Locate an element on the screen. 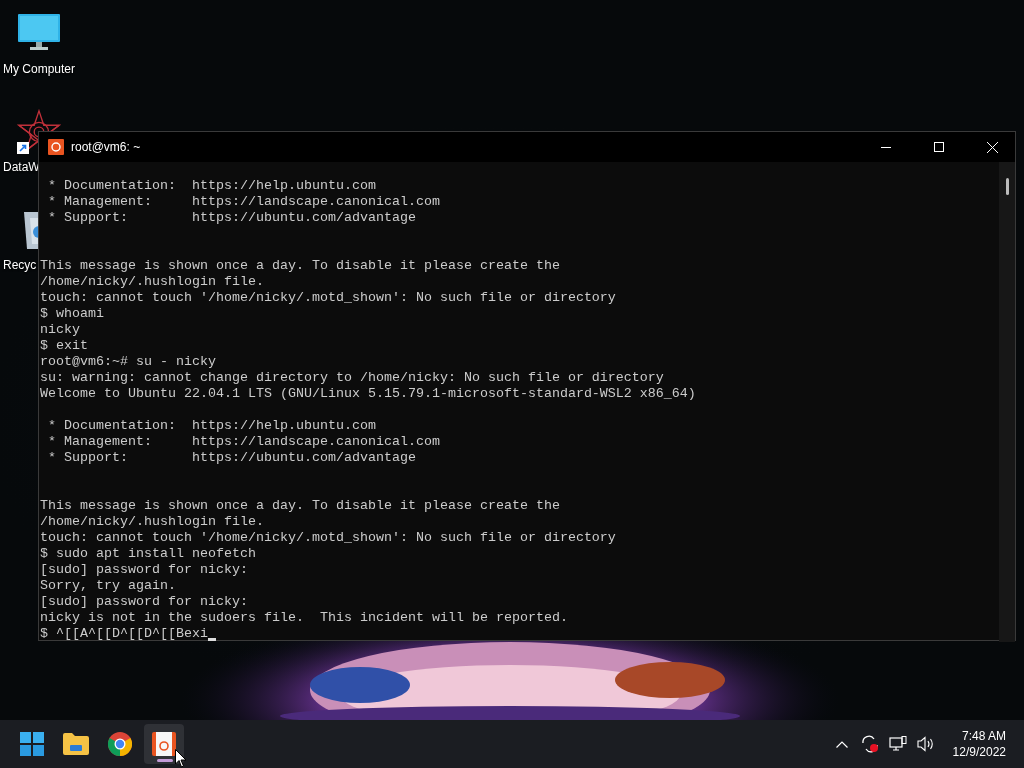 This screenshot has height=768, width=1024. desktop-icon-label: Recyc is located at coordinates (18, 265).